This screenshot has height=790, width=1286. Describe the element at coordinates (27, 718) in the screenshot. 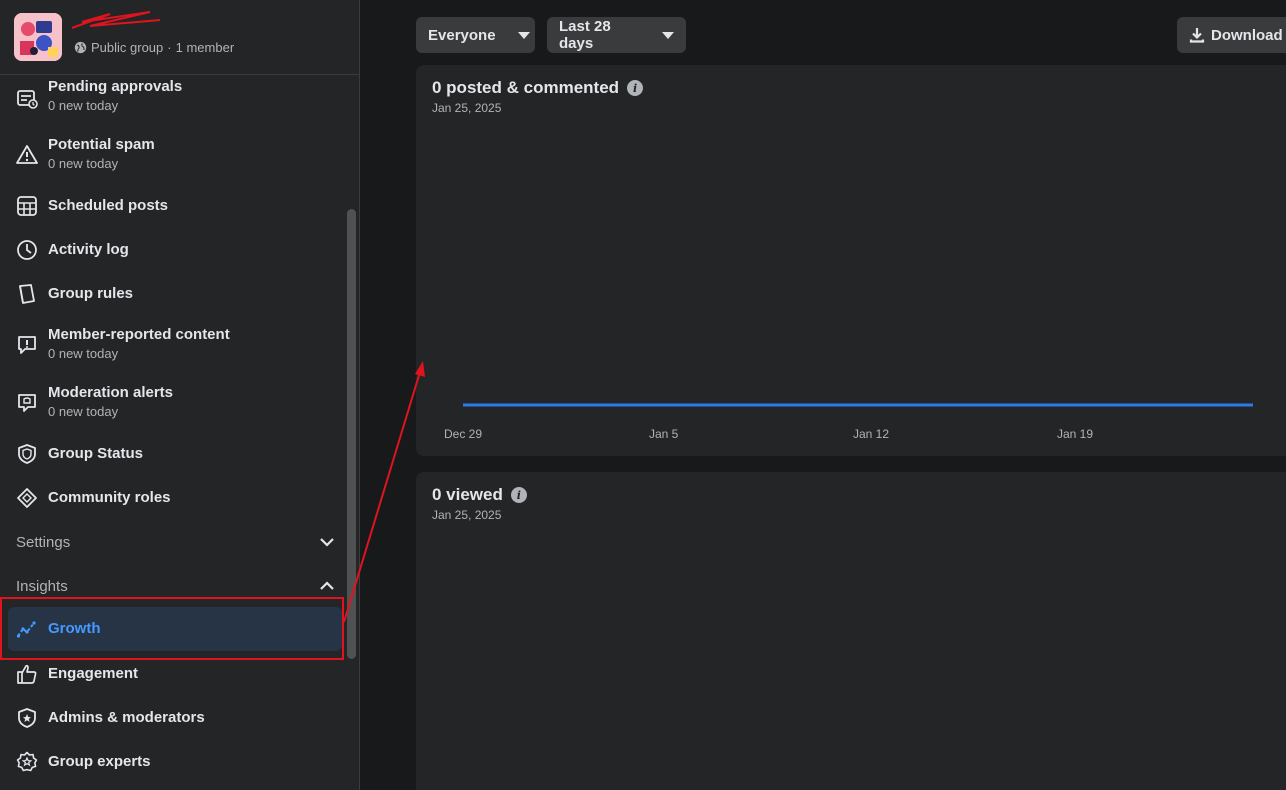

I see `shield-star-icon` at that location.